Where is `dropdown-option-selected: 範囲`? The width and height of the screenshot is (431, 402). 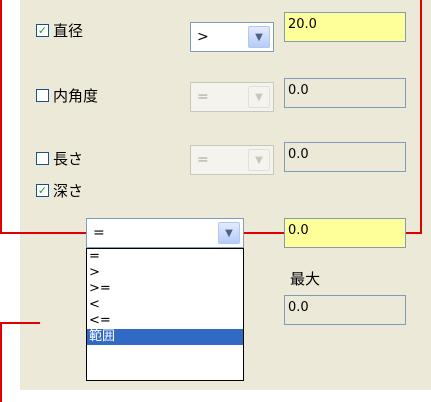
dropdown-option-selected: 範囲 is located at coordinates (165, 337).